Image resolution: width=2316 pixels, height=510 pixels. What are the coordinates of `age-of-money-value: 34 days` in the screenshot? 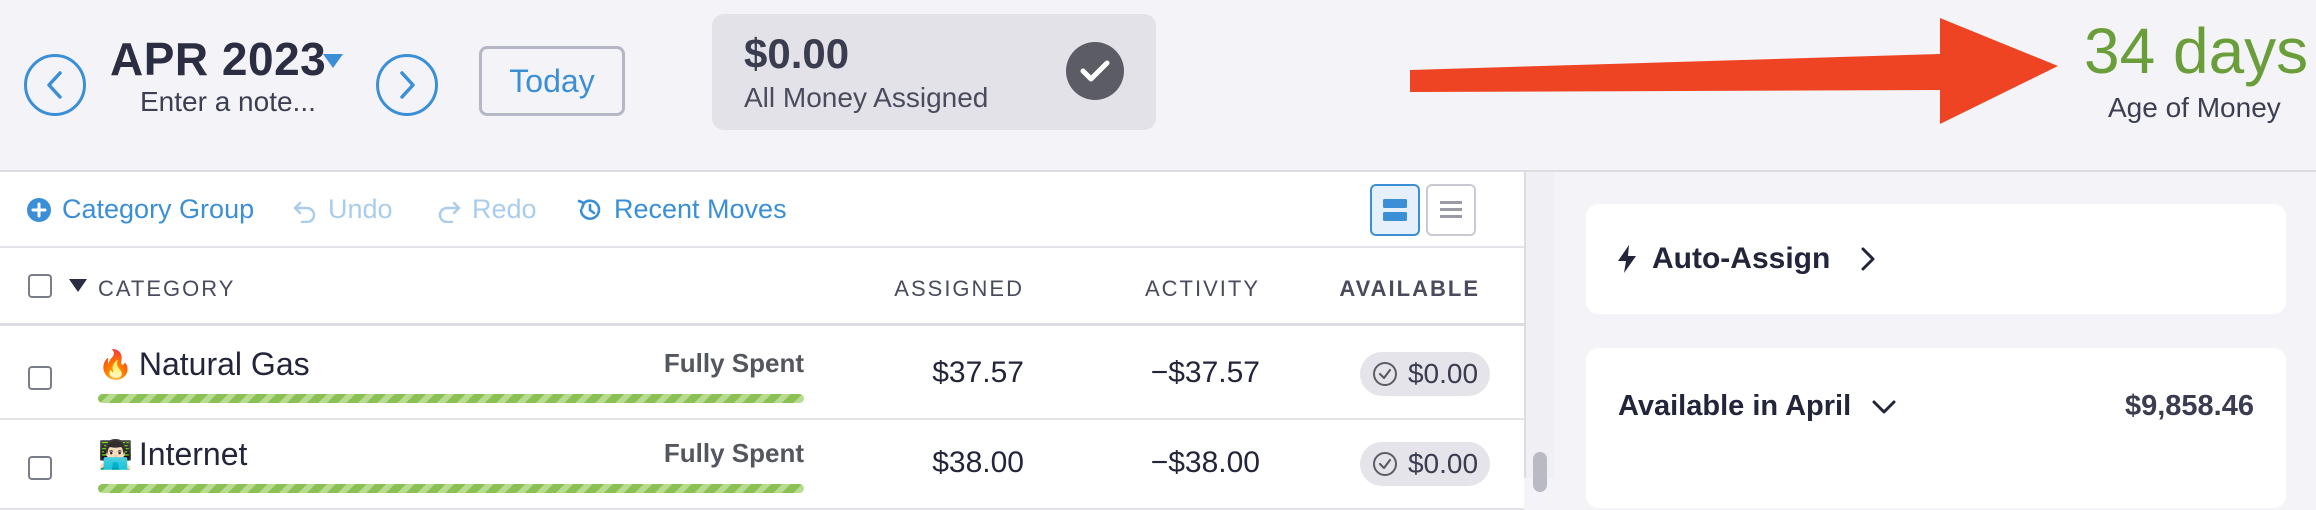 It's located at (2196, 51).